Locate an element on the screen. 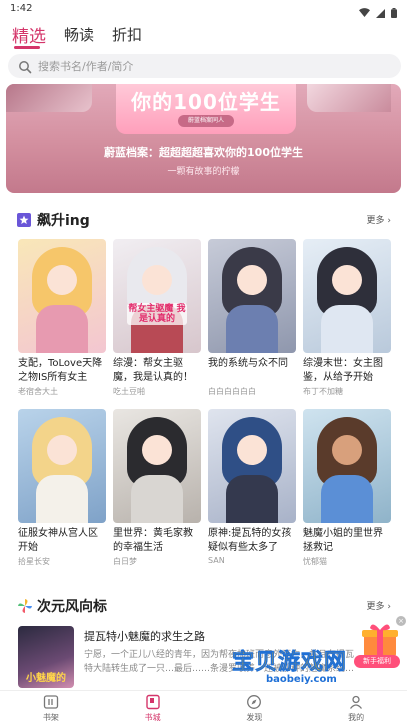  book-author: 拾星长安 is located at coordinates (34, 561).